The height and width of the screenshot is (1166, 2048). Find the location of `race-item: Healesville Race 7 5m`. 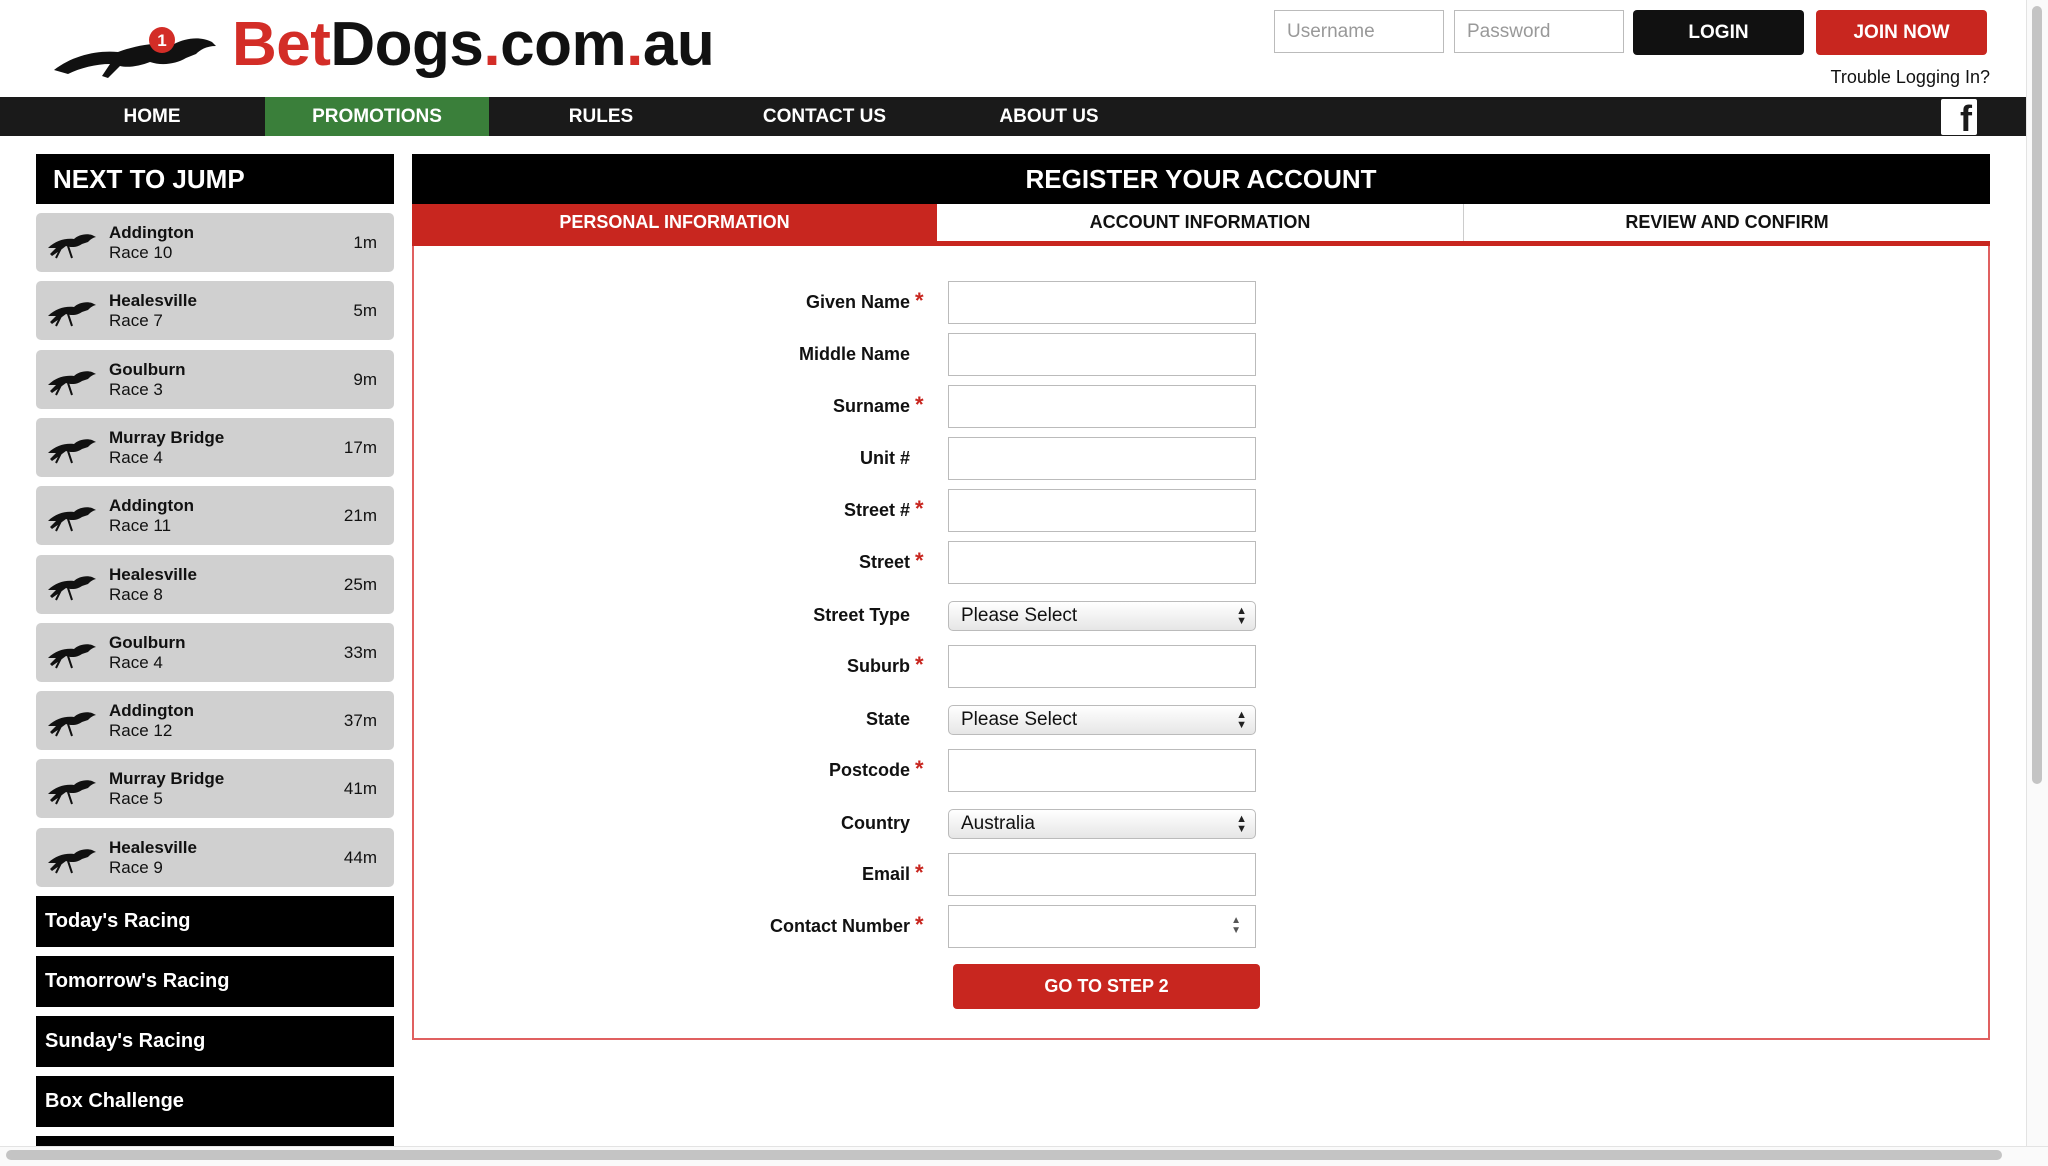

race-item: Healesville Race 7 5m is located at coordinates (215, 311).